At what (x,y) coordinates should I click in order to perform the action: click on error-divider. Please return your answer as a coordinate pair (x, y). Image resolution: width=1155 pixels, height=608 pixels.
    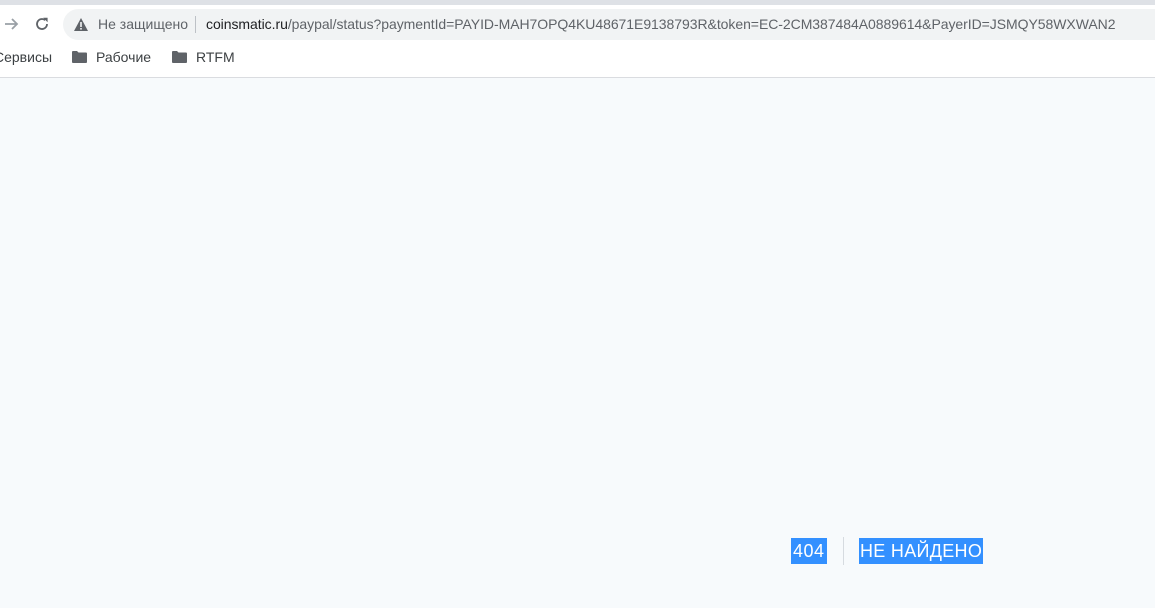
    Looking at the image, I should click on (843, 551).